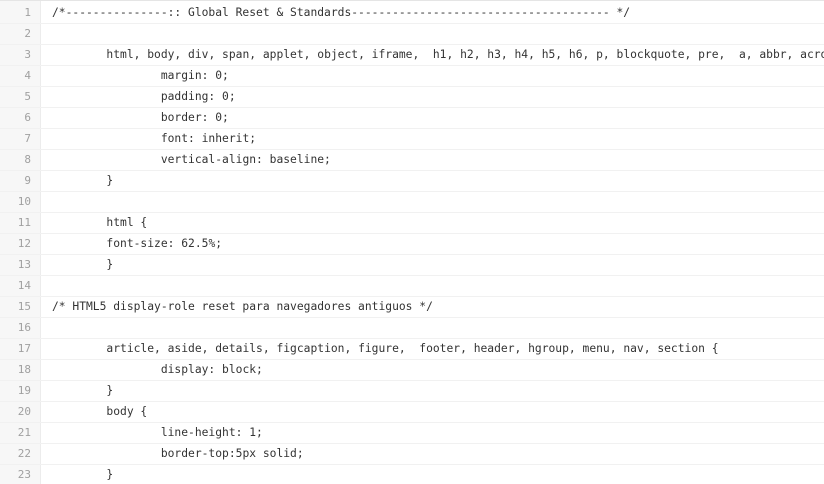 The width and height of the screenshot is (824, 484). What do you see at coordinates (412, 264) in the screenshot?
I see `code-line: 13 }` at bounding box center [412, 264].